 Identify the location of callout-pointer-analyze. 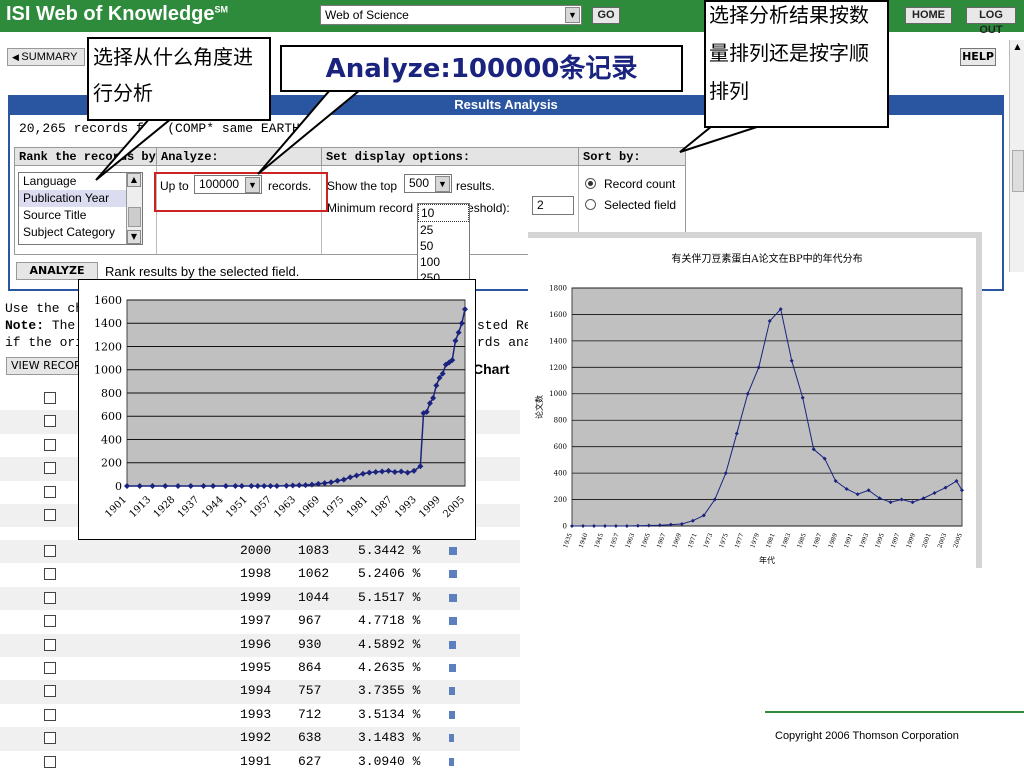
(310, 132).